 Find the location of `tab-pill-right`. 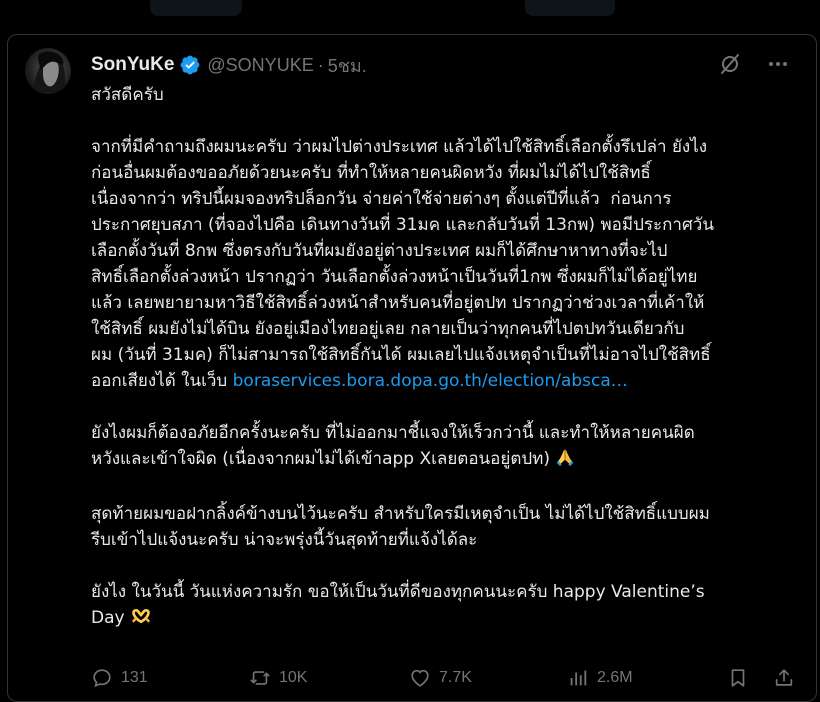

tab-pill-right is located at coordinates (570, 8).